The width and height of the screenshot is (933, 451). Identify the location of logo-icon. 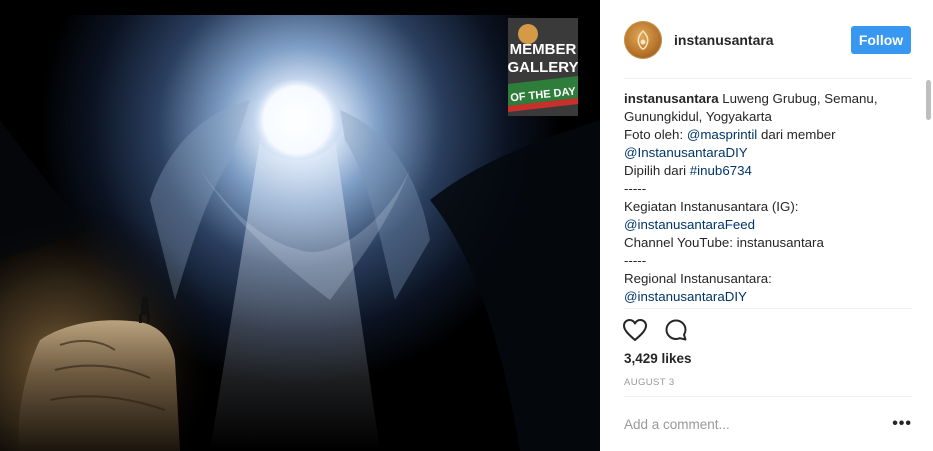
(643, 39).